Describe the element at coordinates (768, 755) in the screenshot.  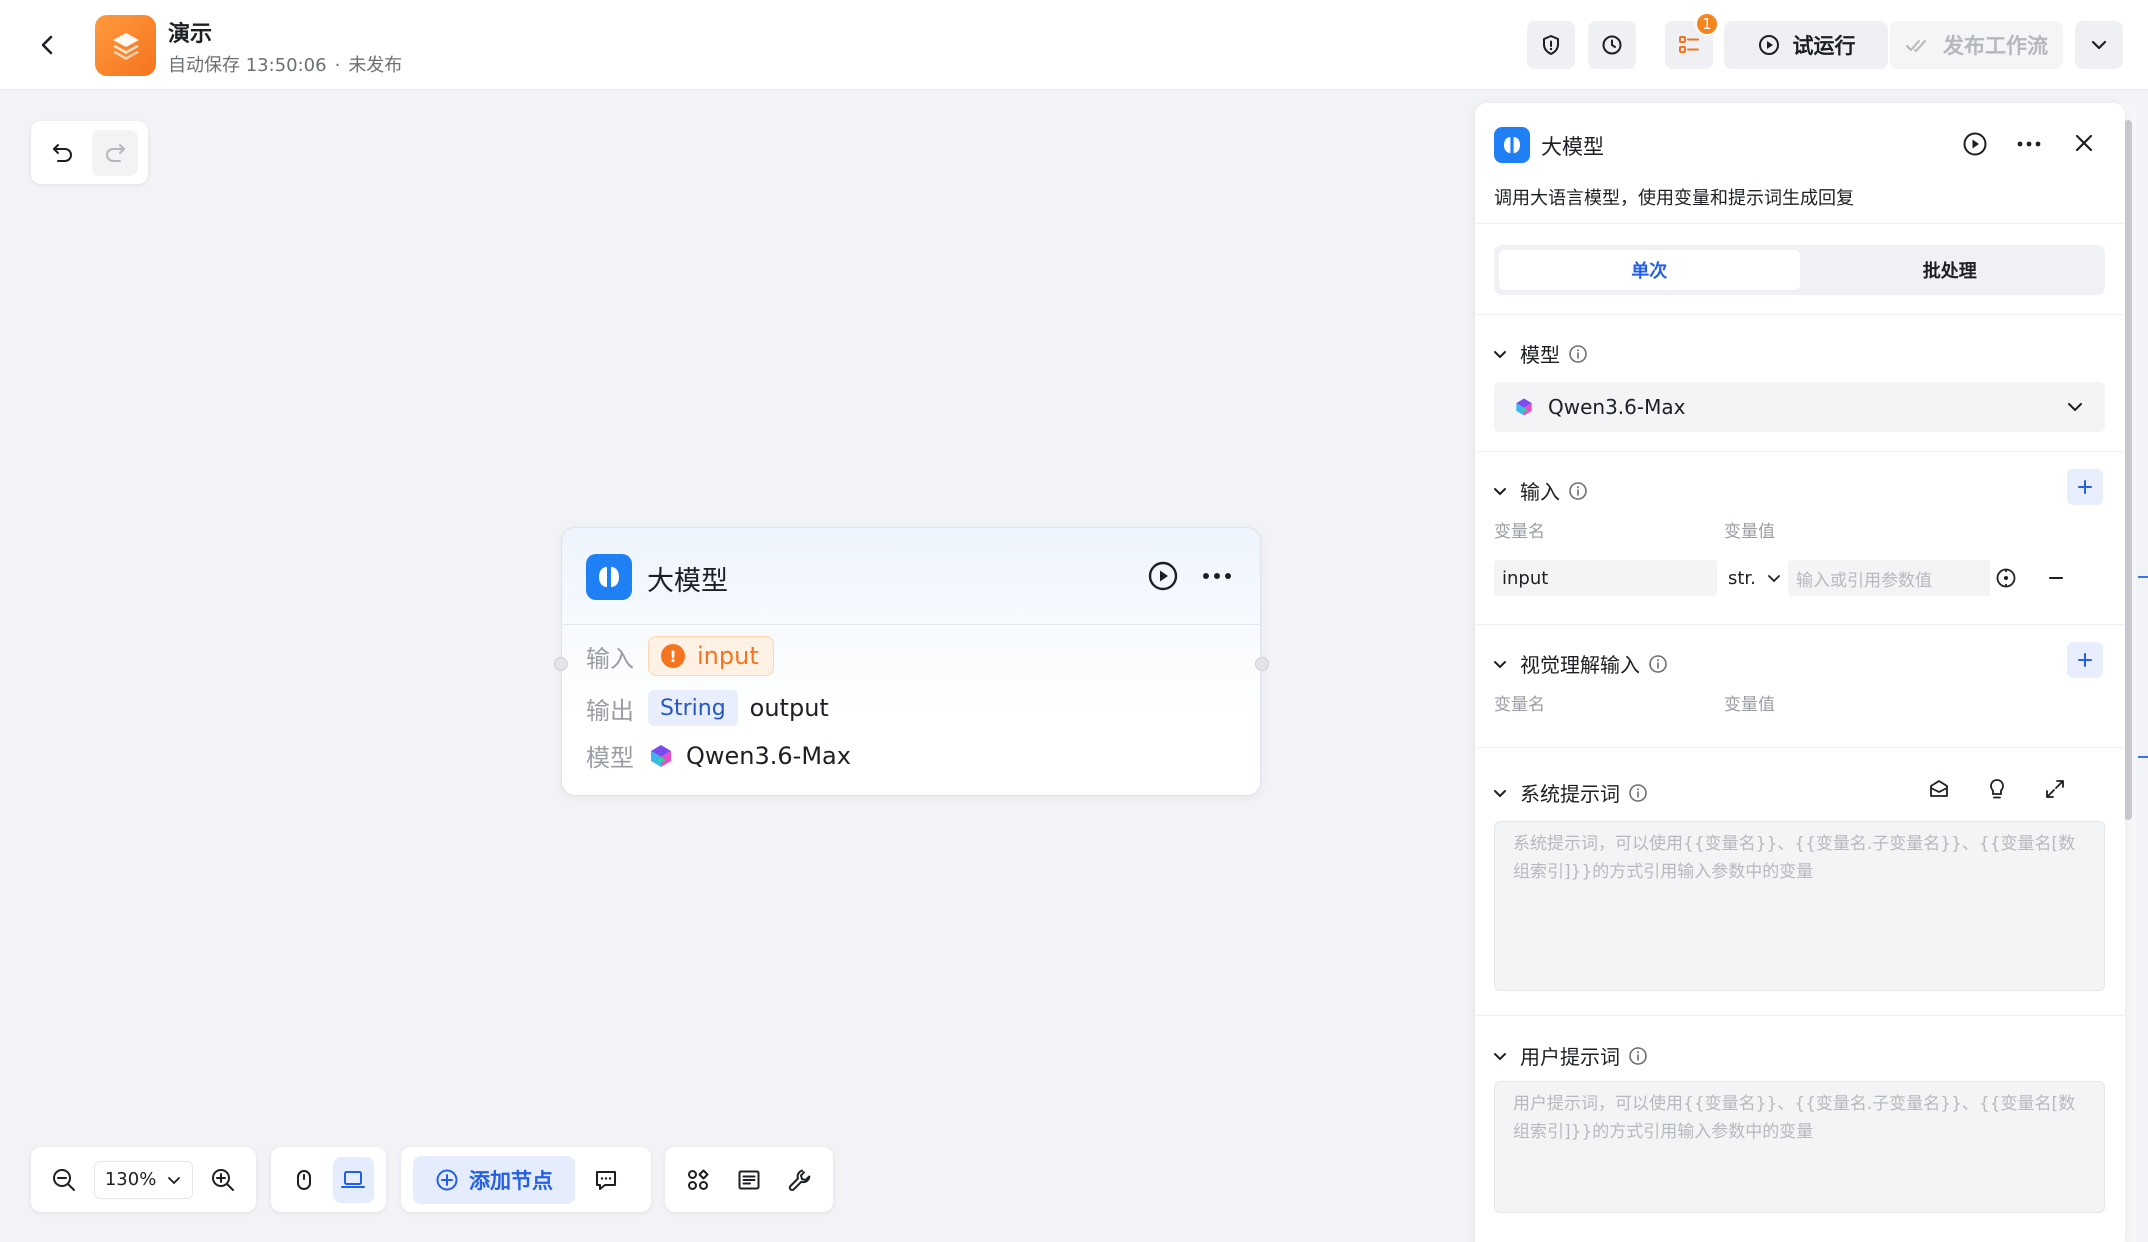
I see `node-model-value: Qwen3.6-Max` at that location.